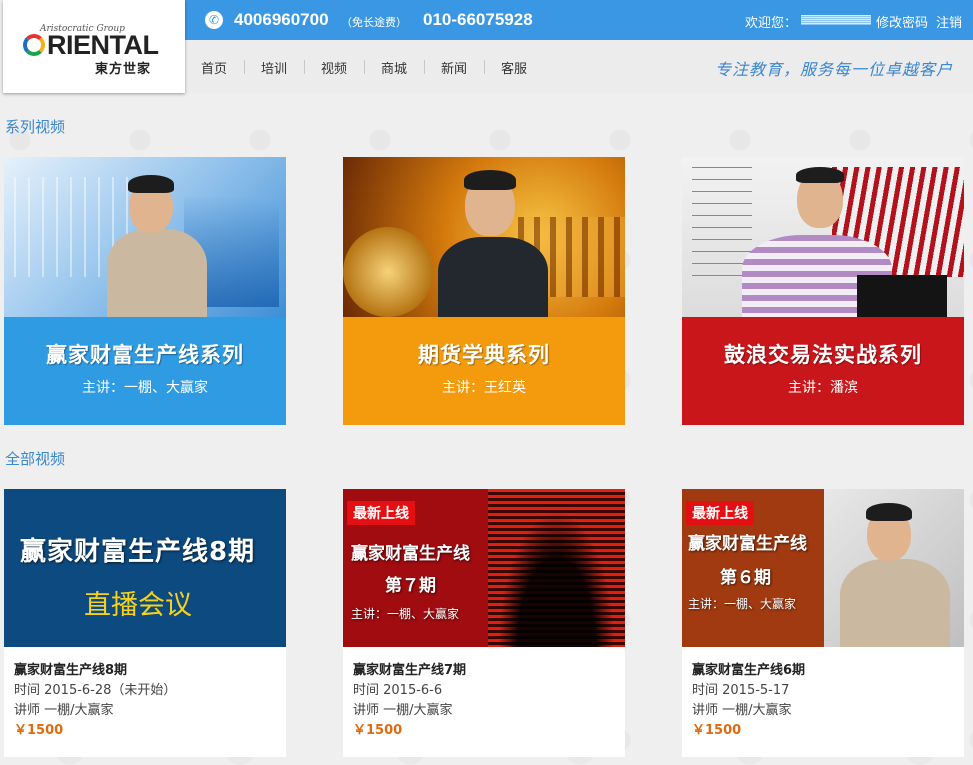  I want to click on series-band: 赢家财富生产线系列 主讲：一棚、大赢家, so click(145, 371).